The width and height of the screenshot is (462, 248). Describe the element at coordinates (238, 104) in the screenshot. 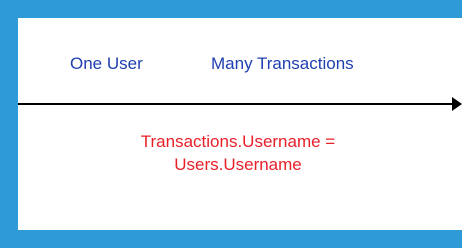

I see `relationship-line` at that location.